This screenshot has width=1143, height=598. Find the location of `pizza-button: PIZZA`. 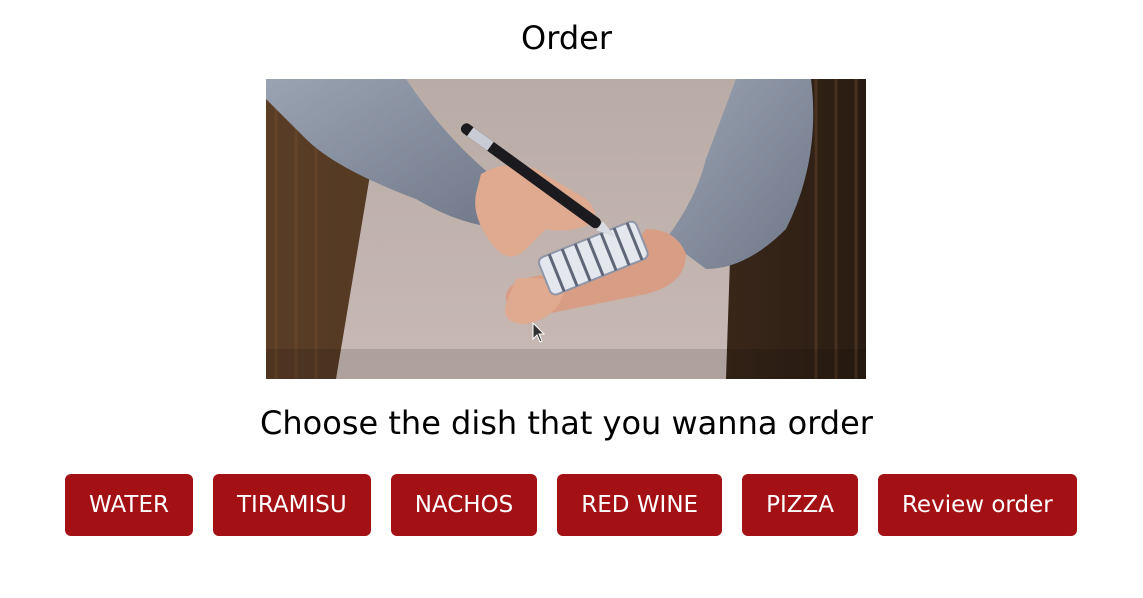

pizza-button: PIZZA is located at coordinates (800, 505).